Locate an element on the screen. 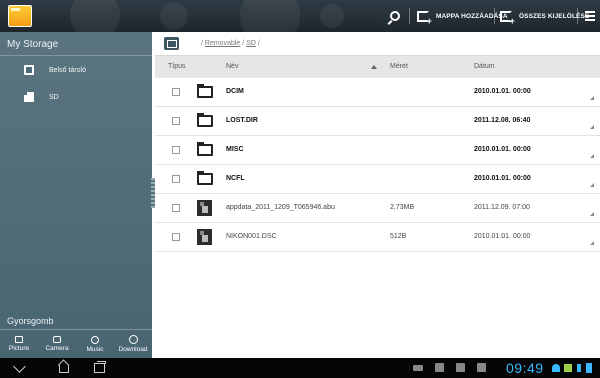 The height and width of the screenshot is (378, 600). picture-icon is located at coordinates (19, 339).